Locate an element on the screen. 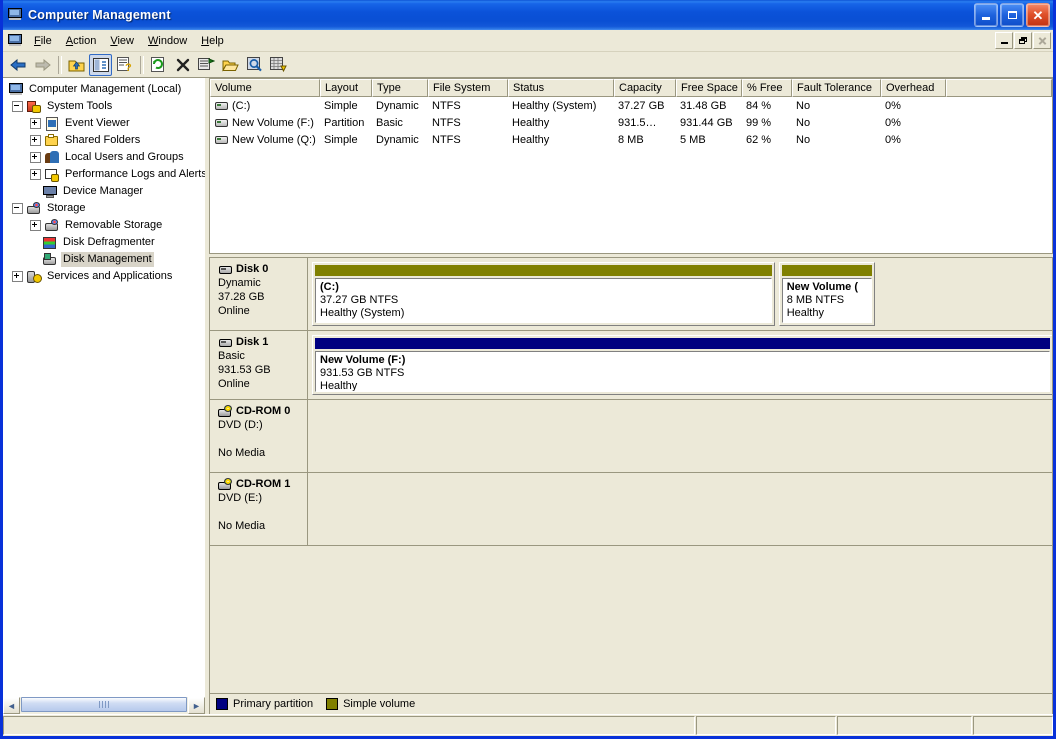  tree-item-removable-storage: Removable Storage is located at coordinates (104, 225).